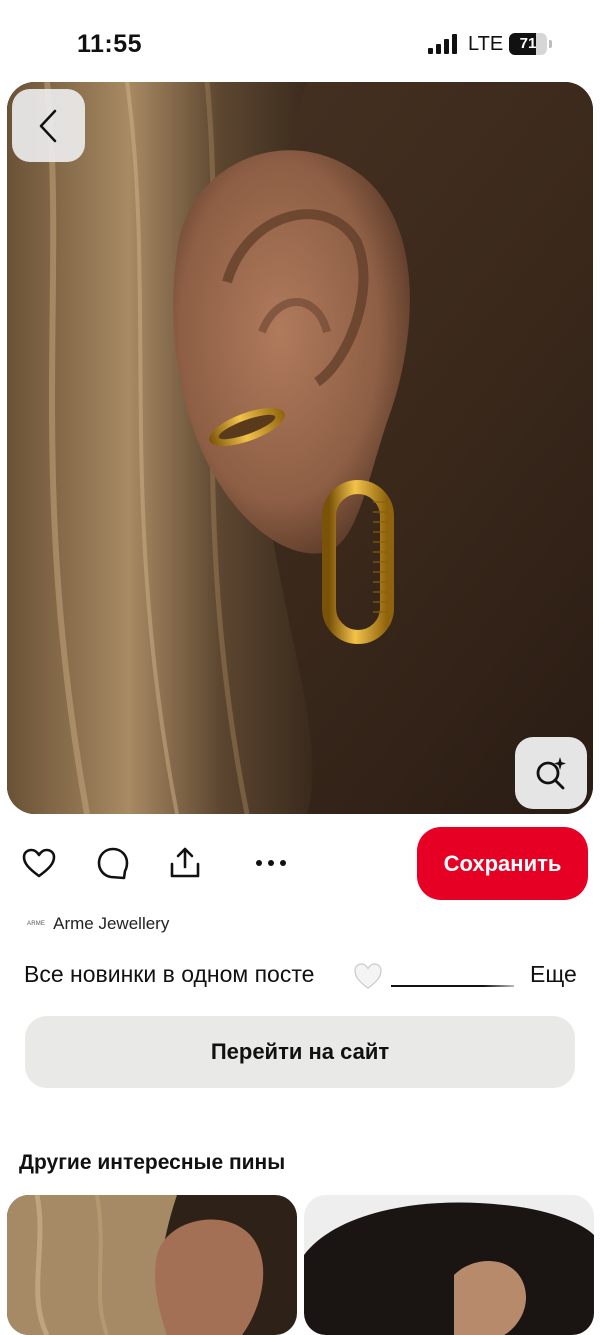 The height and width of the screenshot is (1335, 600). Describe the element at coordinates (110, 44) in the screenshot. I see `status-time: 11:55` at that location.